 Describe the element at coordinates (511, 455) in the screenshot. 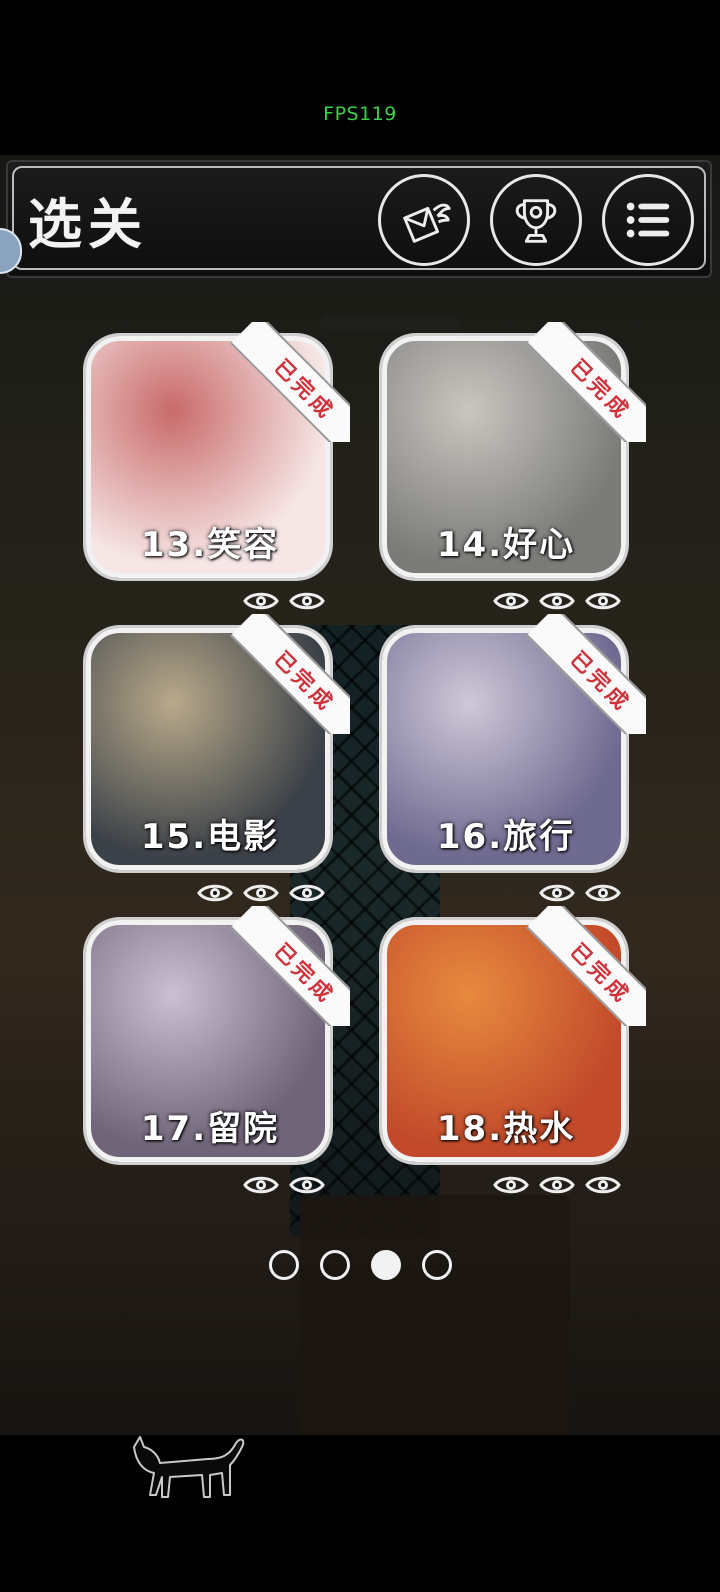

I see `level-card: 14.好心 已完成` at that location.